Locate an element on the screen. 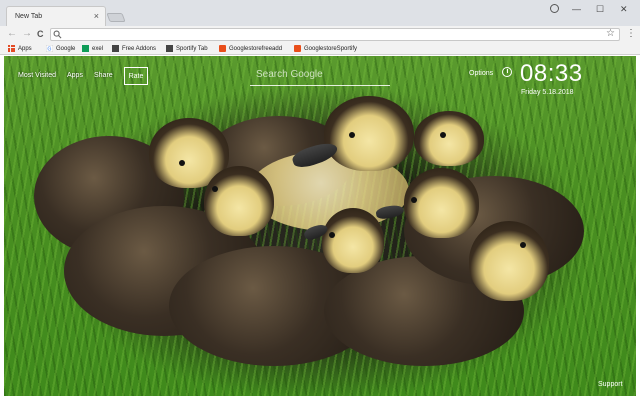 Image resolution: width=640 pixels, height=400 pixels. bookmark-label: exel is located at coordinates (98, 48).